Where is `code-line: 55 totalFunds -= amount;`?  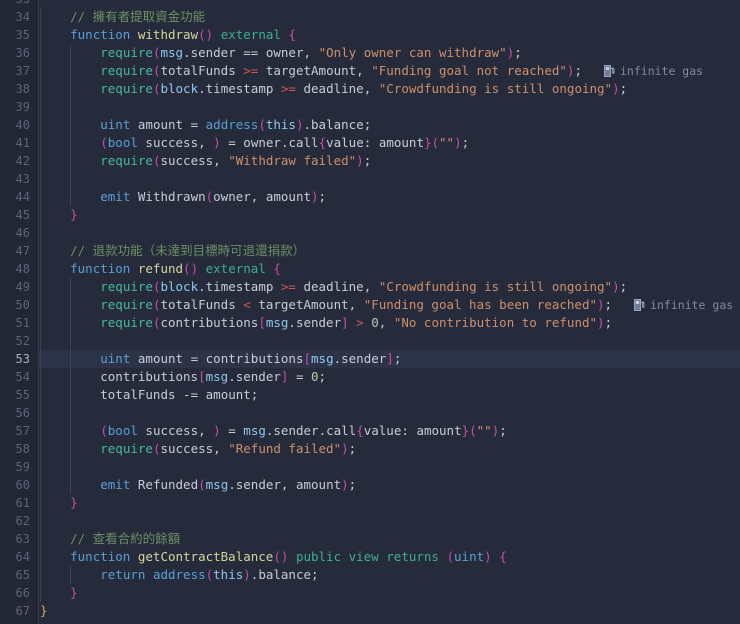 code-line: 55 totalFunds -= amount; is located at coordinates (370, 395).